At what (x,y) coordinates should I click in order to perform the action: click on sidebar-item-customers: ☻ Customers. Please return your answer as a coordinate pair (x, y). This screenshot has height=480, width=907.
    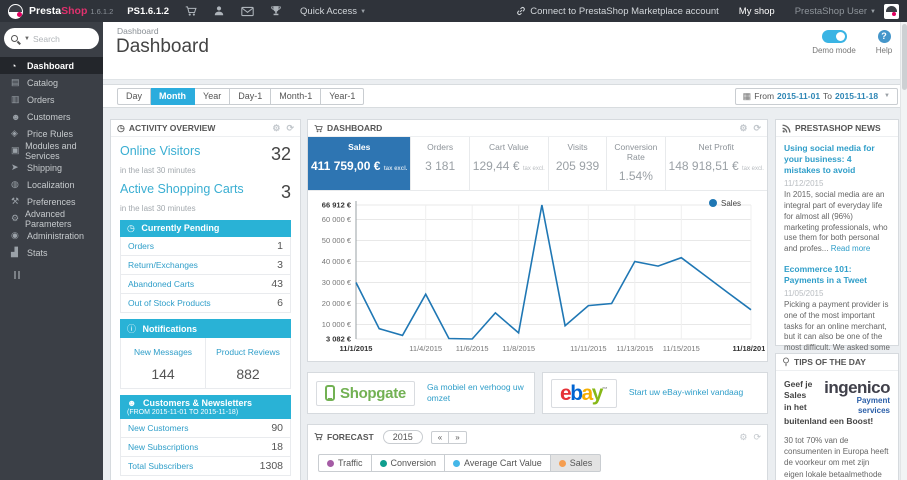
    Looking at the image, I should click on (51, 116).